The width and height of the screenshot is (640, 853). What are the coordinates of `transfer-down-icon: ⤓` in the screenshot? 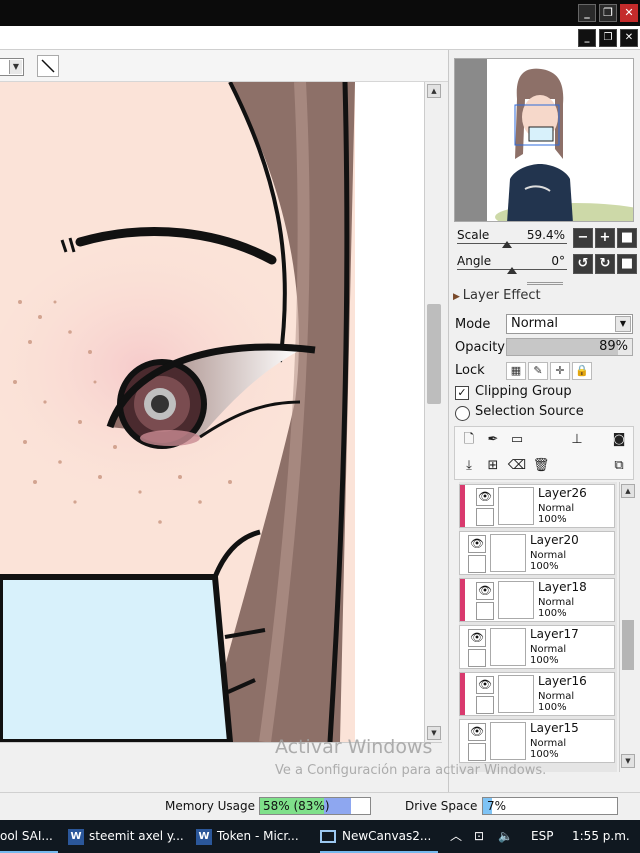 It's located at (469, 466).